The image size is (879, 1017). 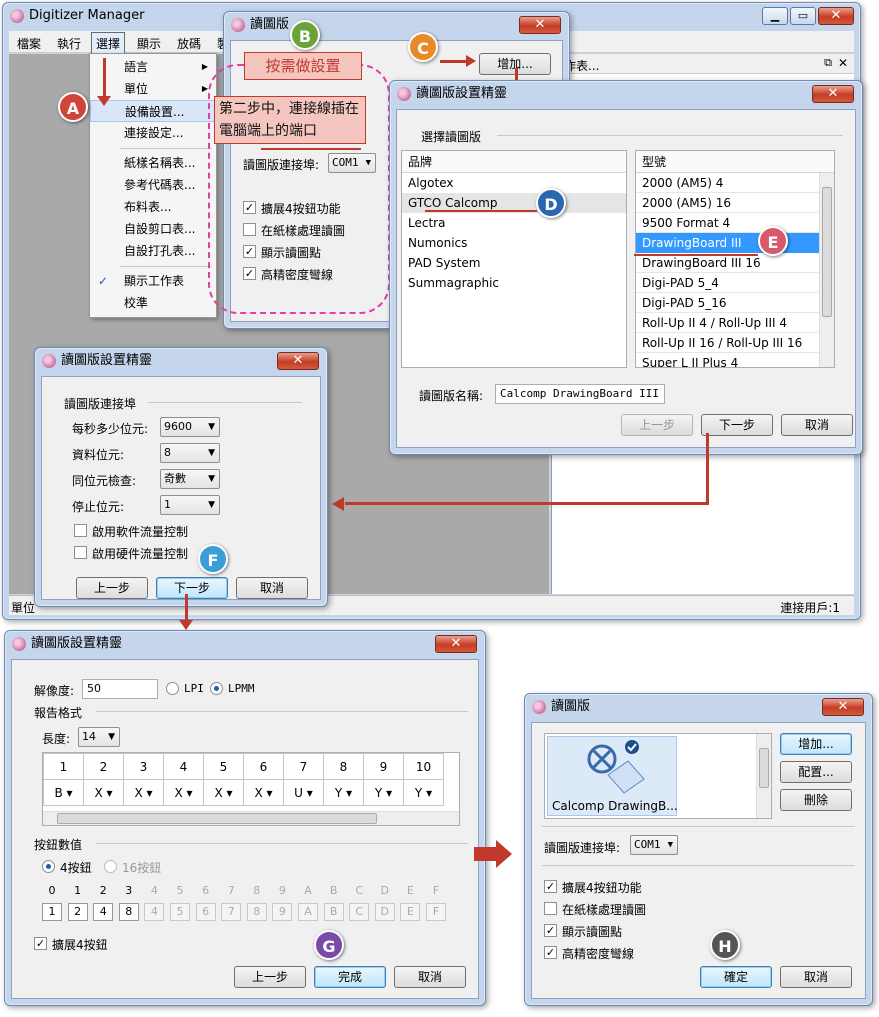 What do you see at coordinates (110, 866) in the screenshot?
I see `radio-16-buttons` at bounding box center [110, 866].